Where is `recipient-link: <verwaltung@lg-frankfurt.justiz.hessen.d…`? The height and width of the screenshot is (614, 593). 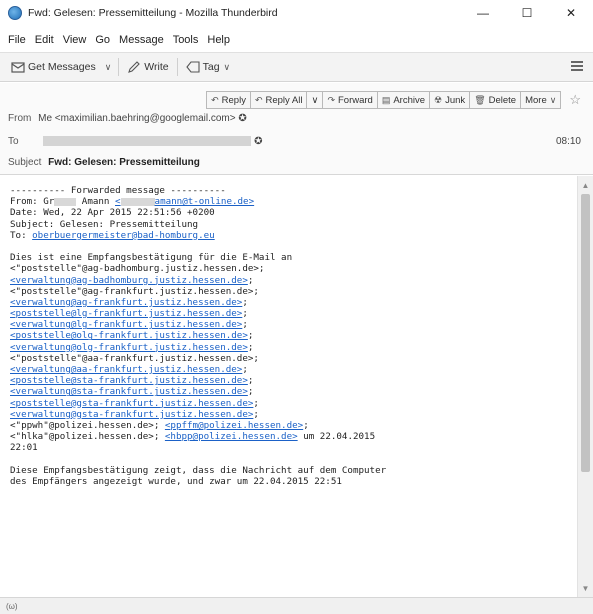 recipient-link: <verwaltung@lg-frankfurt.justiz.hessen.d… is located at coordinates (126, 324).